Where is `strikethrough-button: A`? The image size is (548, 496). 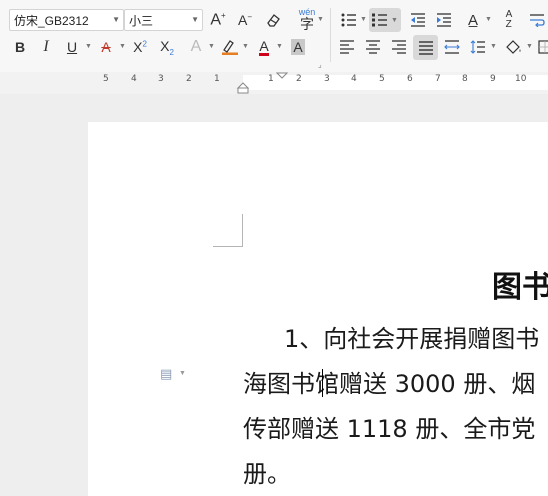 strikethrough-button: A is located at coordinates (106, 47).